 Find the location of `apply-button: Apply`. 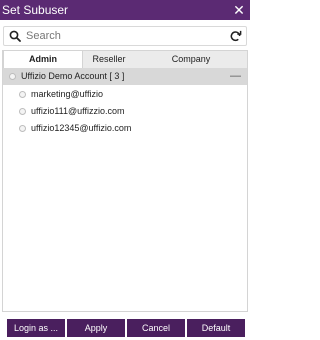

apply-button: Apply is located at coordinates (96, 328).